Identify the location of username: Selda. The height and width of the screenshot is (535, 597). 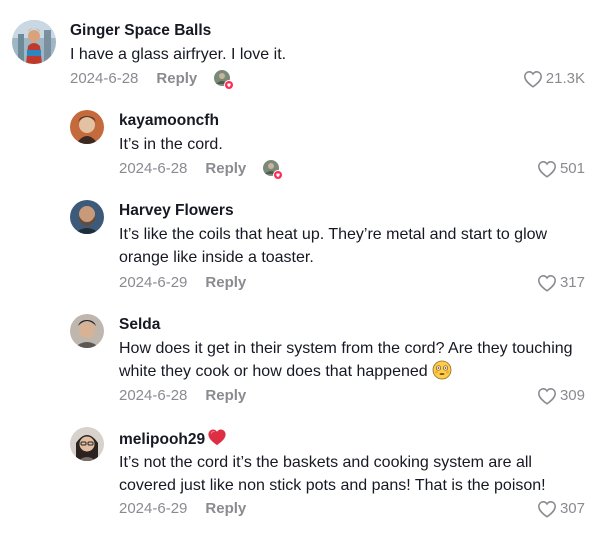
(139, 325).